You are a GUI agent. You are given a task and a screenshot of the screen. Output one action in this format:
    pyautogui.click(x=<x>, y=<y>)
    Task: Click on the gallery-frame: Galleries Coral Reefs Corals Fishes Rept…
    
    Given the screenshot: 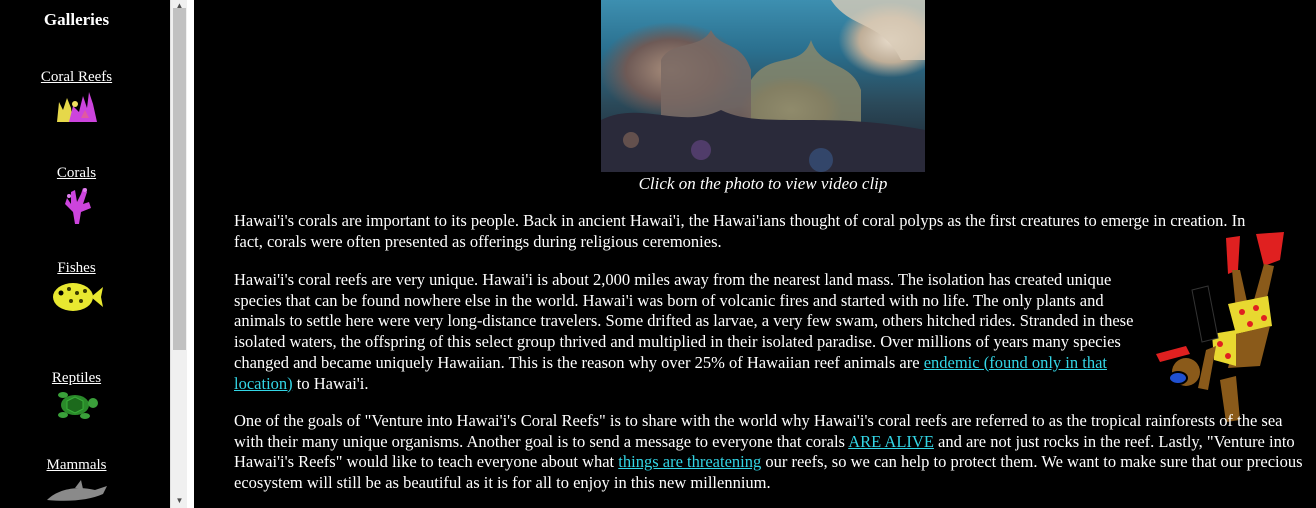 What is the action you would take?
    pyautogui.click(x=97, y=254)
    